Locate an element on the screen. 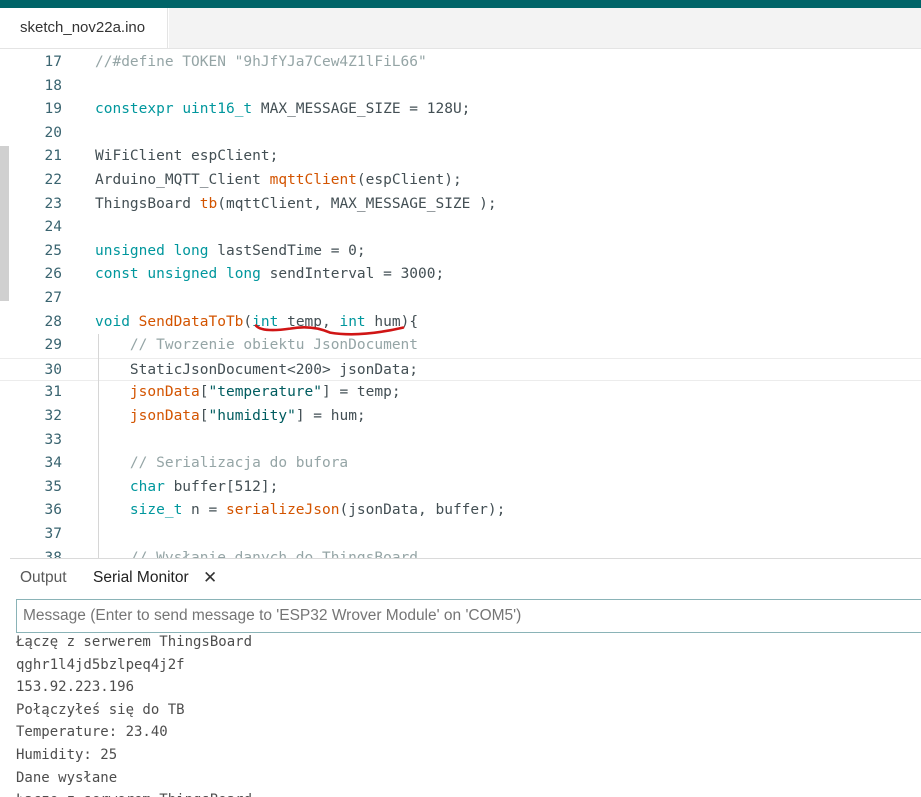 This screenshot has width=921, height=797. code-text: char buffer[512]; is located at coordinates (204, 486).